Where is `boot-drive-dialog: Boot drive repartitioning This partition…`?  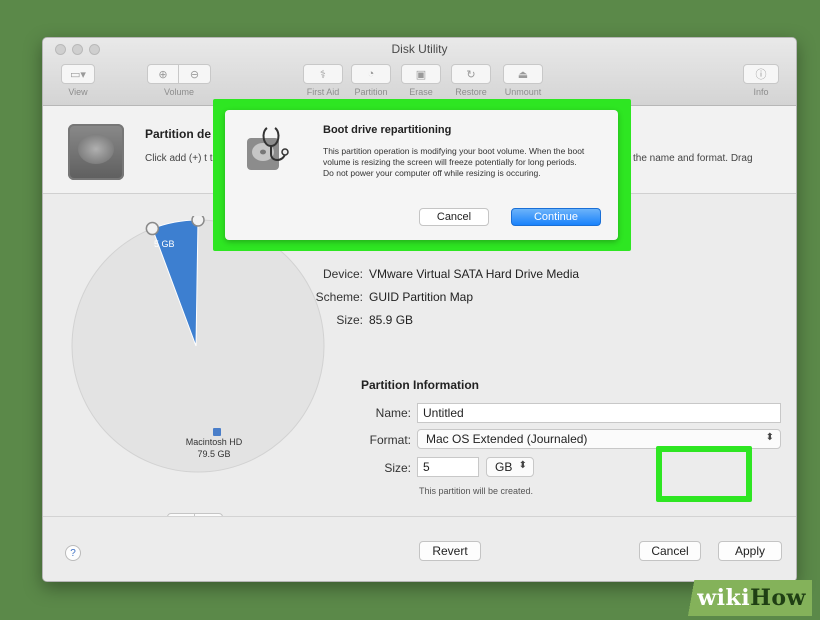 boot-drive-dialog: Boot drive repartitioning This partition… is located at coordinates (421, 175).